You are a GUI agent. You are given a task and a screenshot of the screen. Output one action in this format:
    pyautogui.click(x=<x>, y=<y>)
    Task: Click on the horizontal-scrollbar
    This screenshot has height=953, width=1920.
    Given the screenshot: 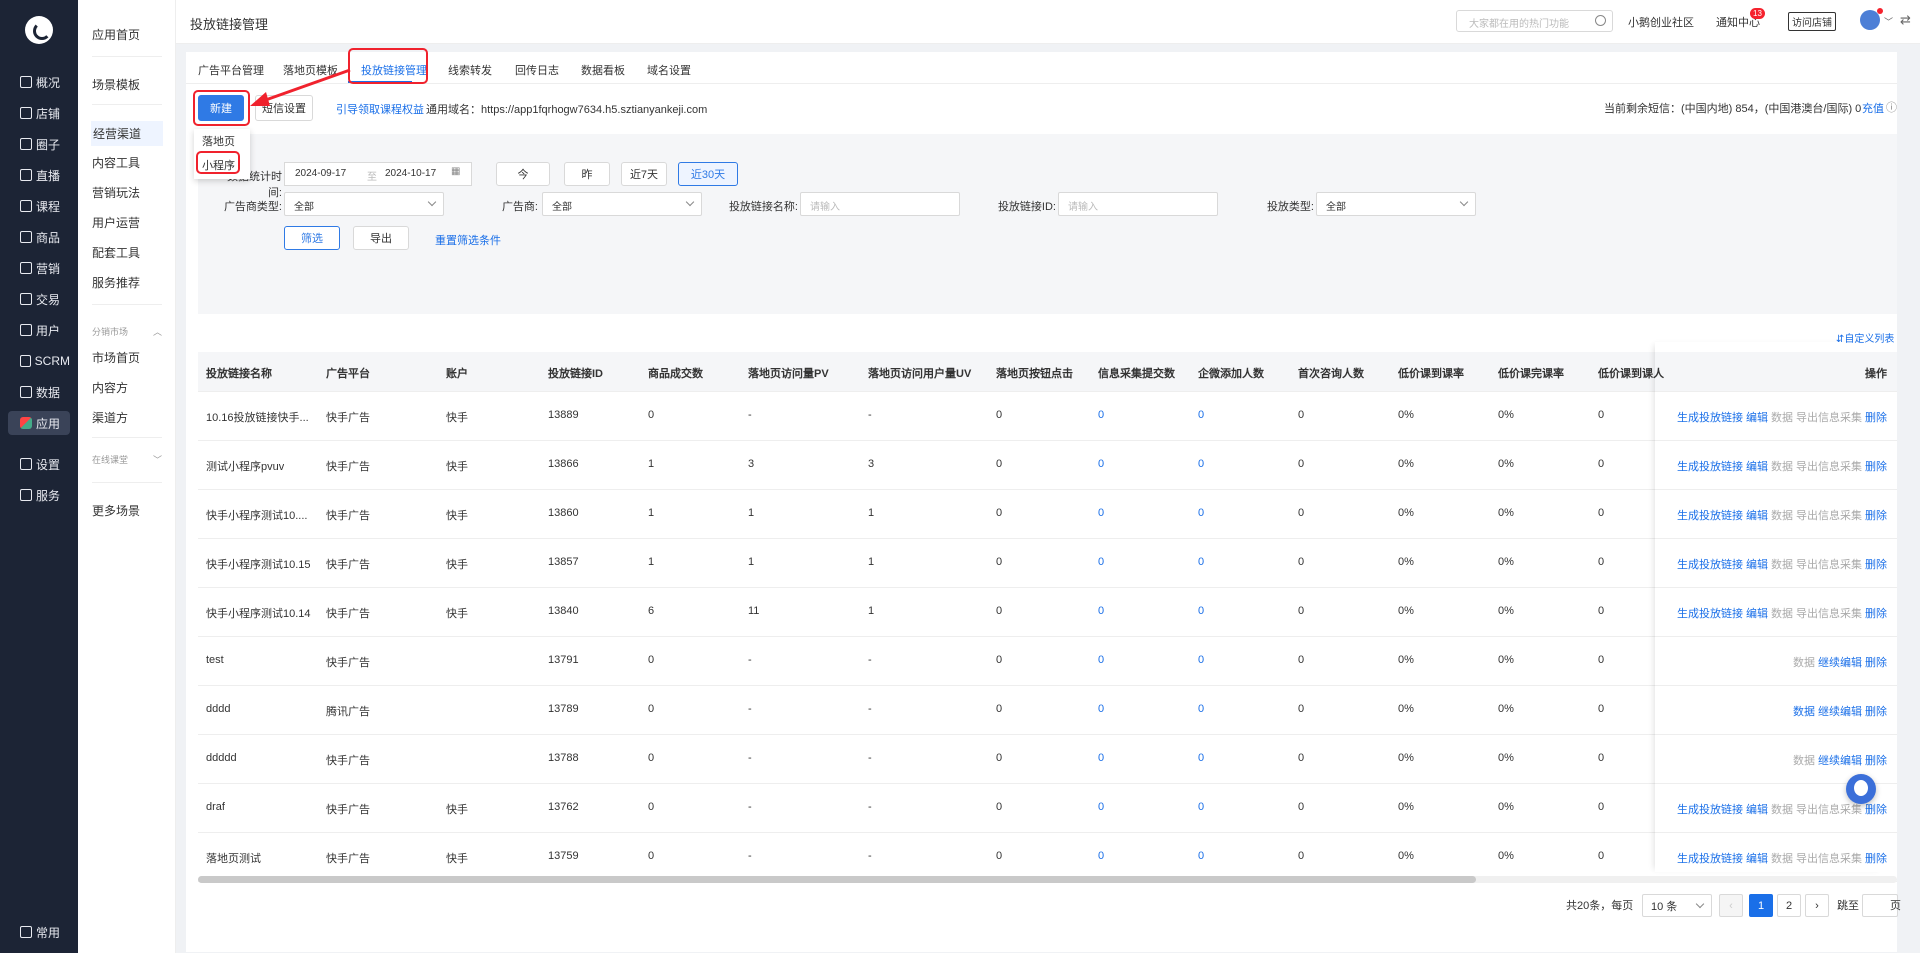 What is the action you would take?
    pyautogui.click(x=1047, y=879)
    